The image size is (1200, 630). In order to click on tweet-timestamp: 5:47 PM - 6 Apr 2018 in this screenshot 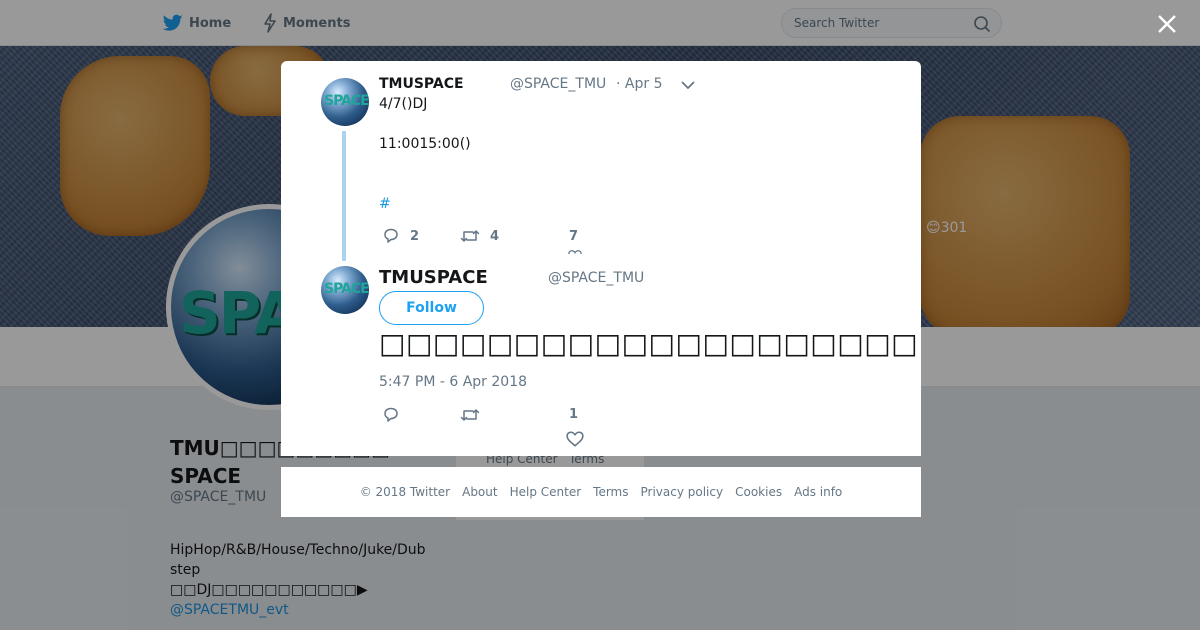, I will do `click(453, 382)`.